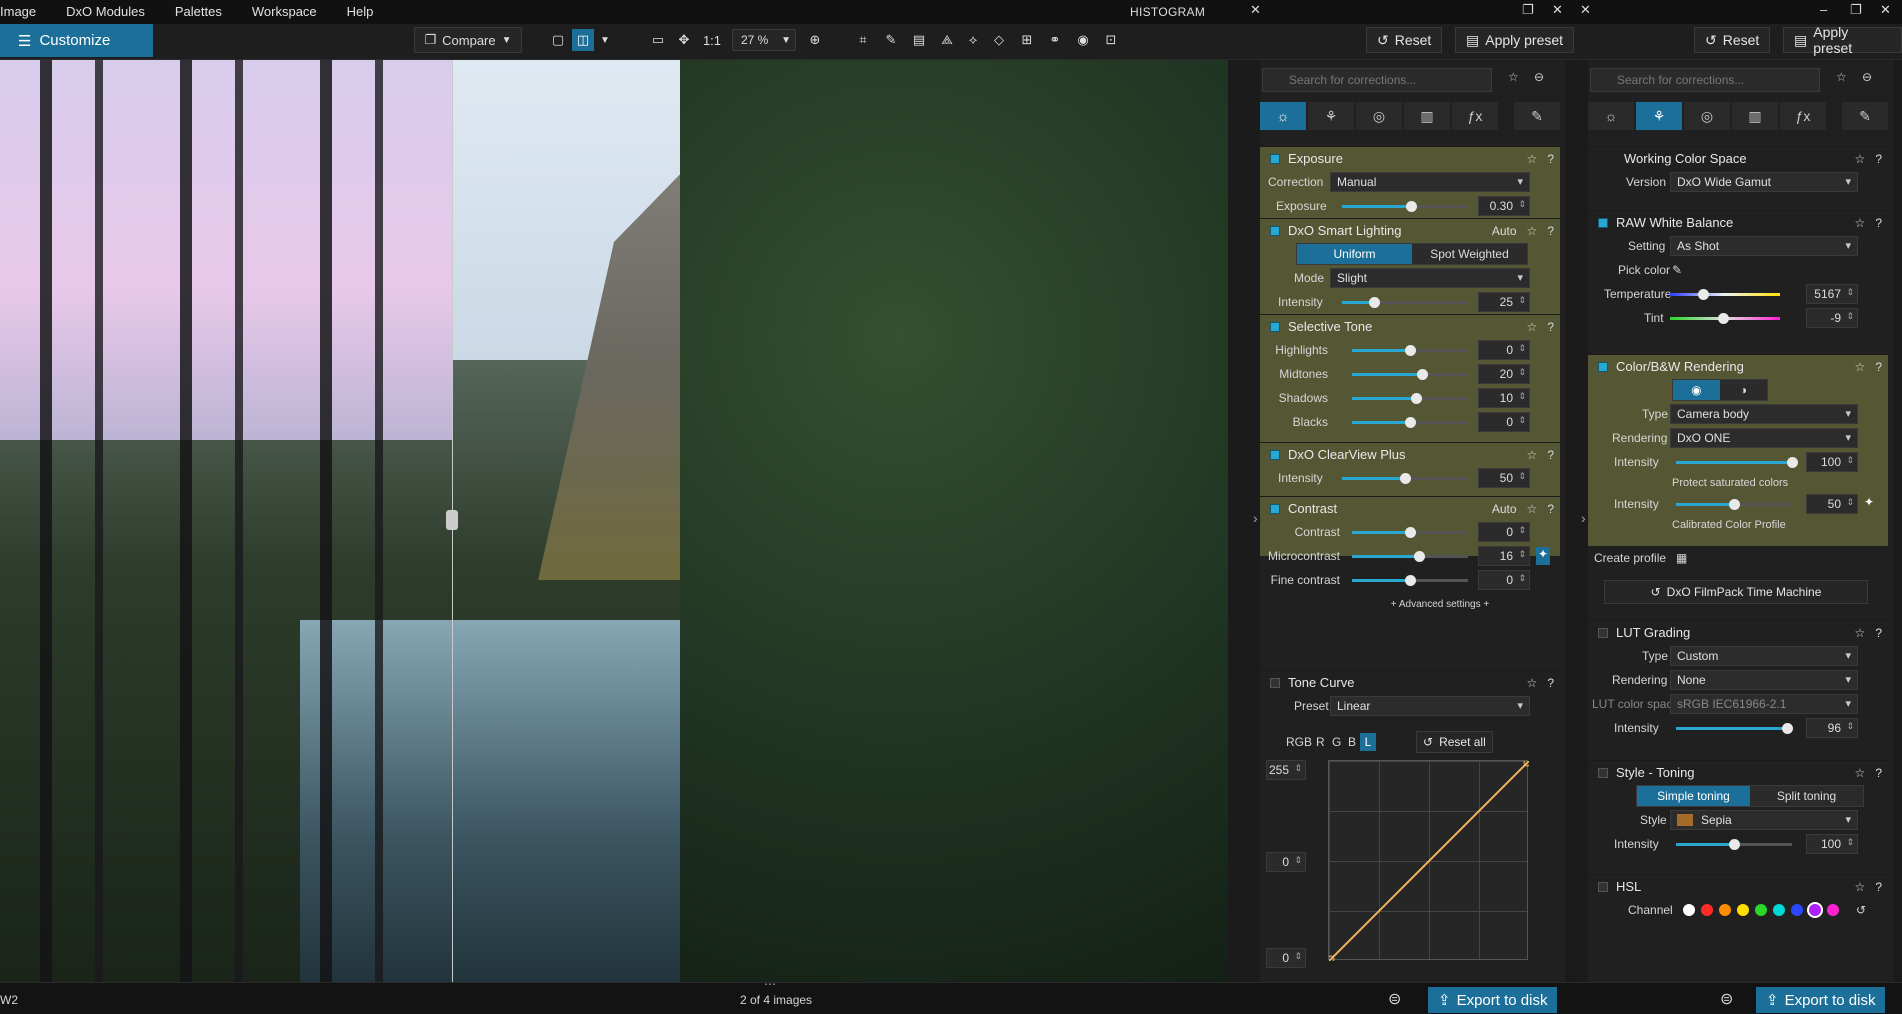  I want to click on tint-value: -9, so click(1832, 318).